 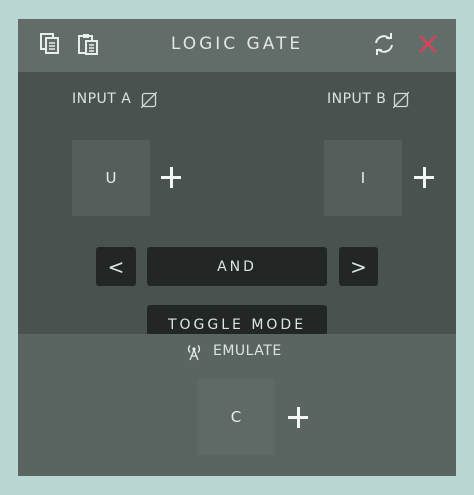 What do you see at coordinates (357, 99) in the screenshot?
I see `input-b-label: INPUT B` at bounding box center [357, 99].